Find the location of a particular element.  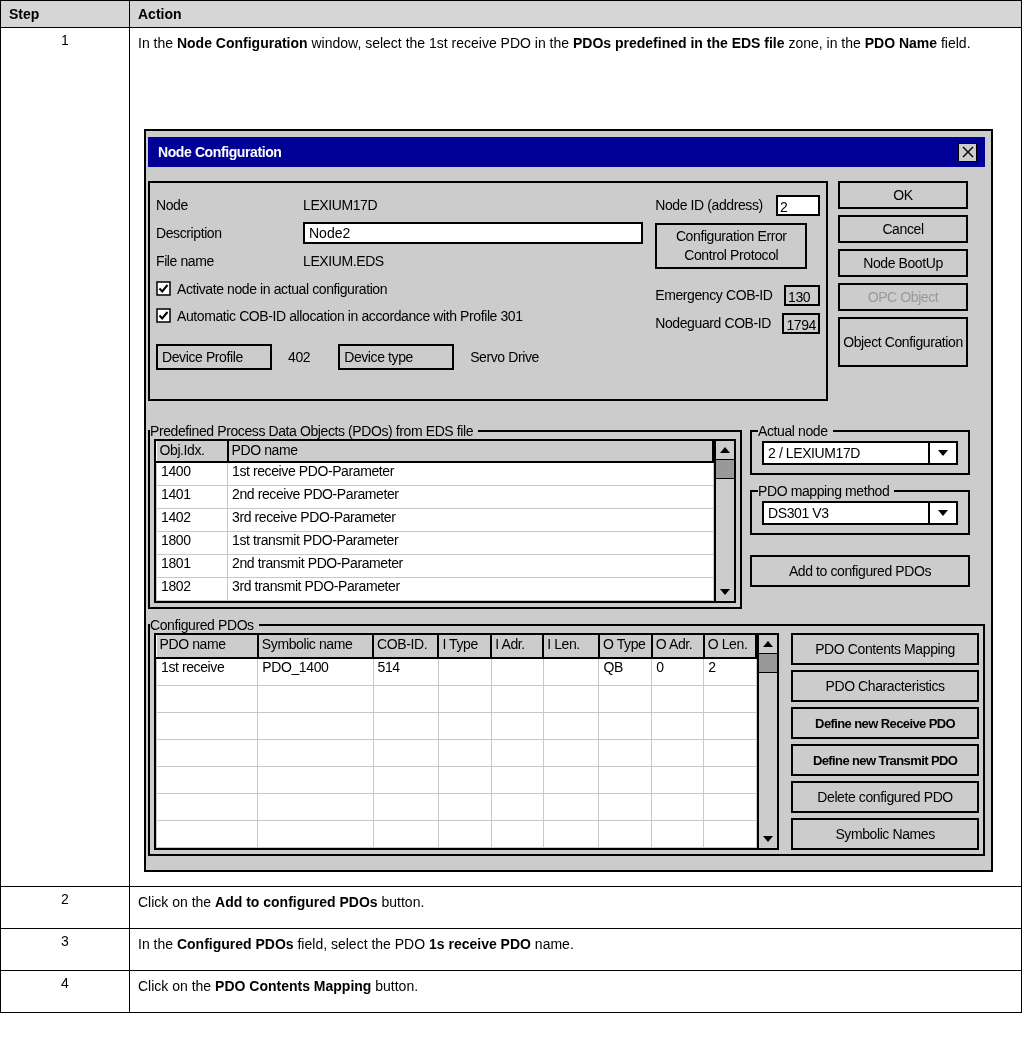

table-cell: 1400 is located at coordinates (192, 474).